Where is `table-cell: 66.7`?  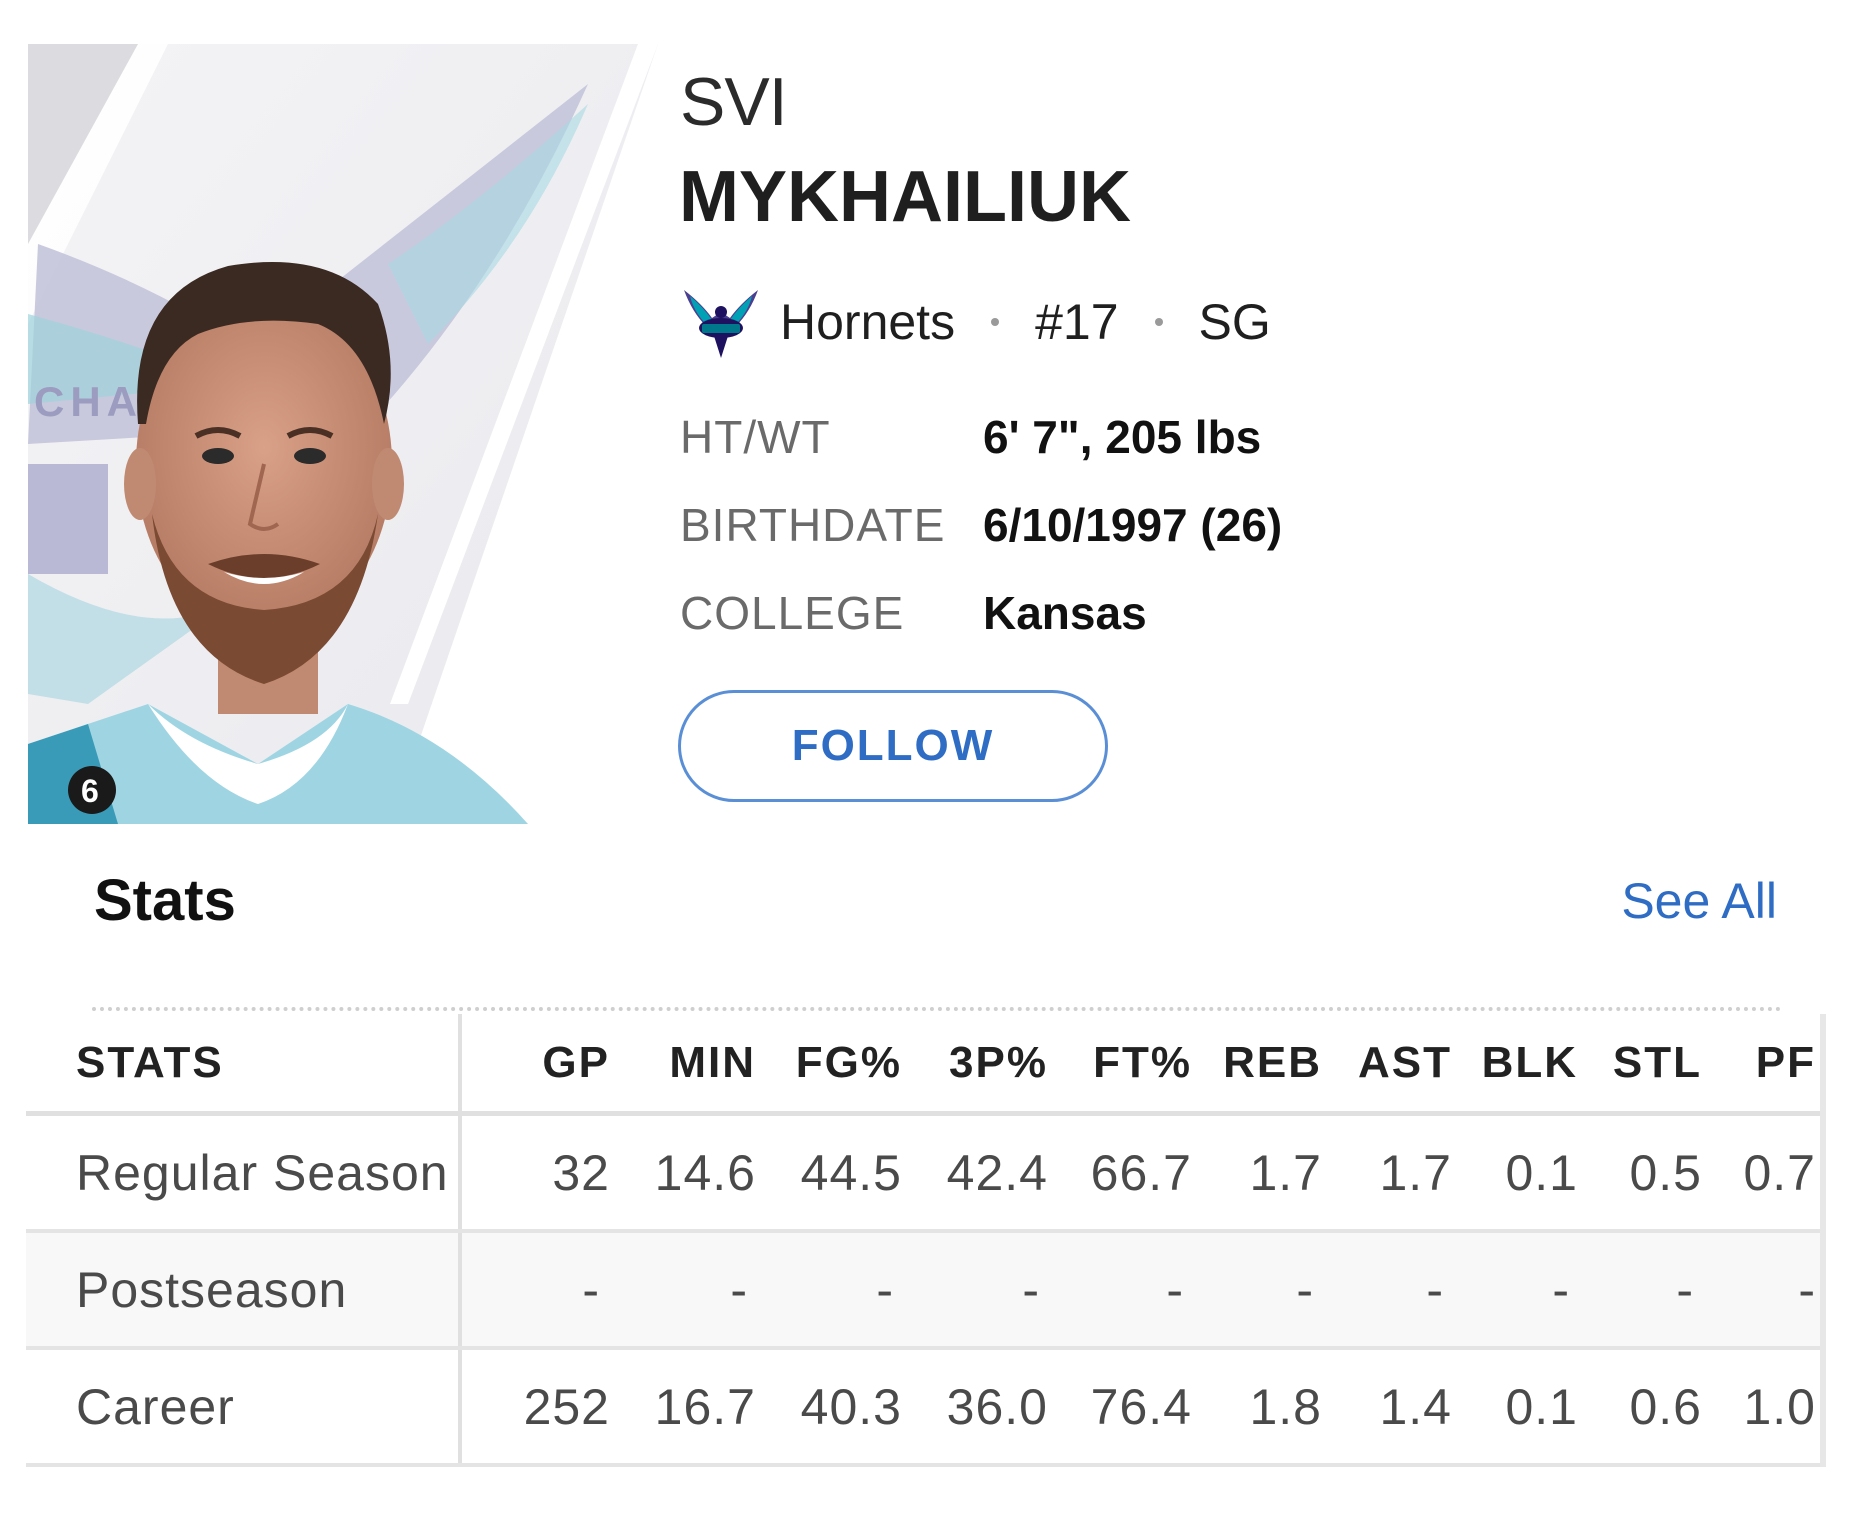 table-cell: 66.7 is located at coordinates (1141, 1172).